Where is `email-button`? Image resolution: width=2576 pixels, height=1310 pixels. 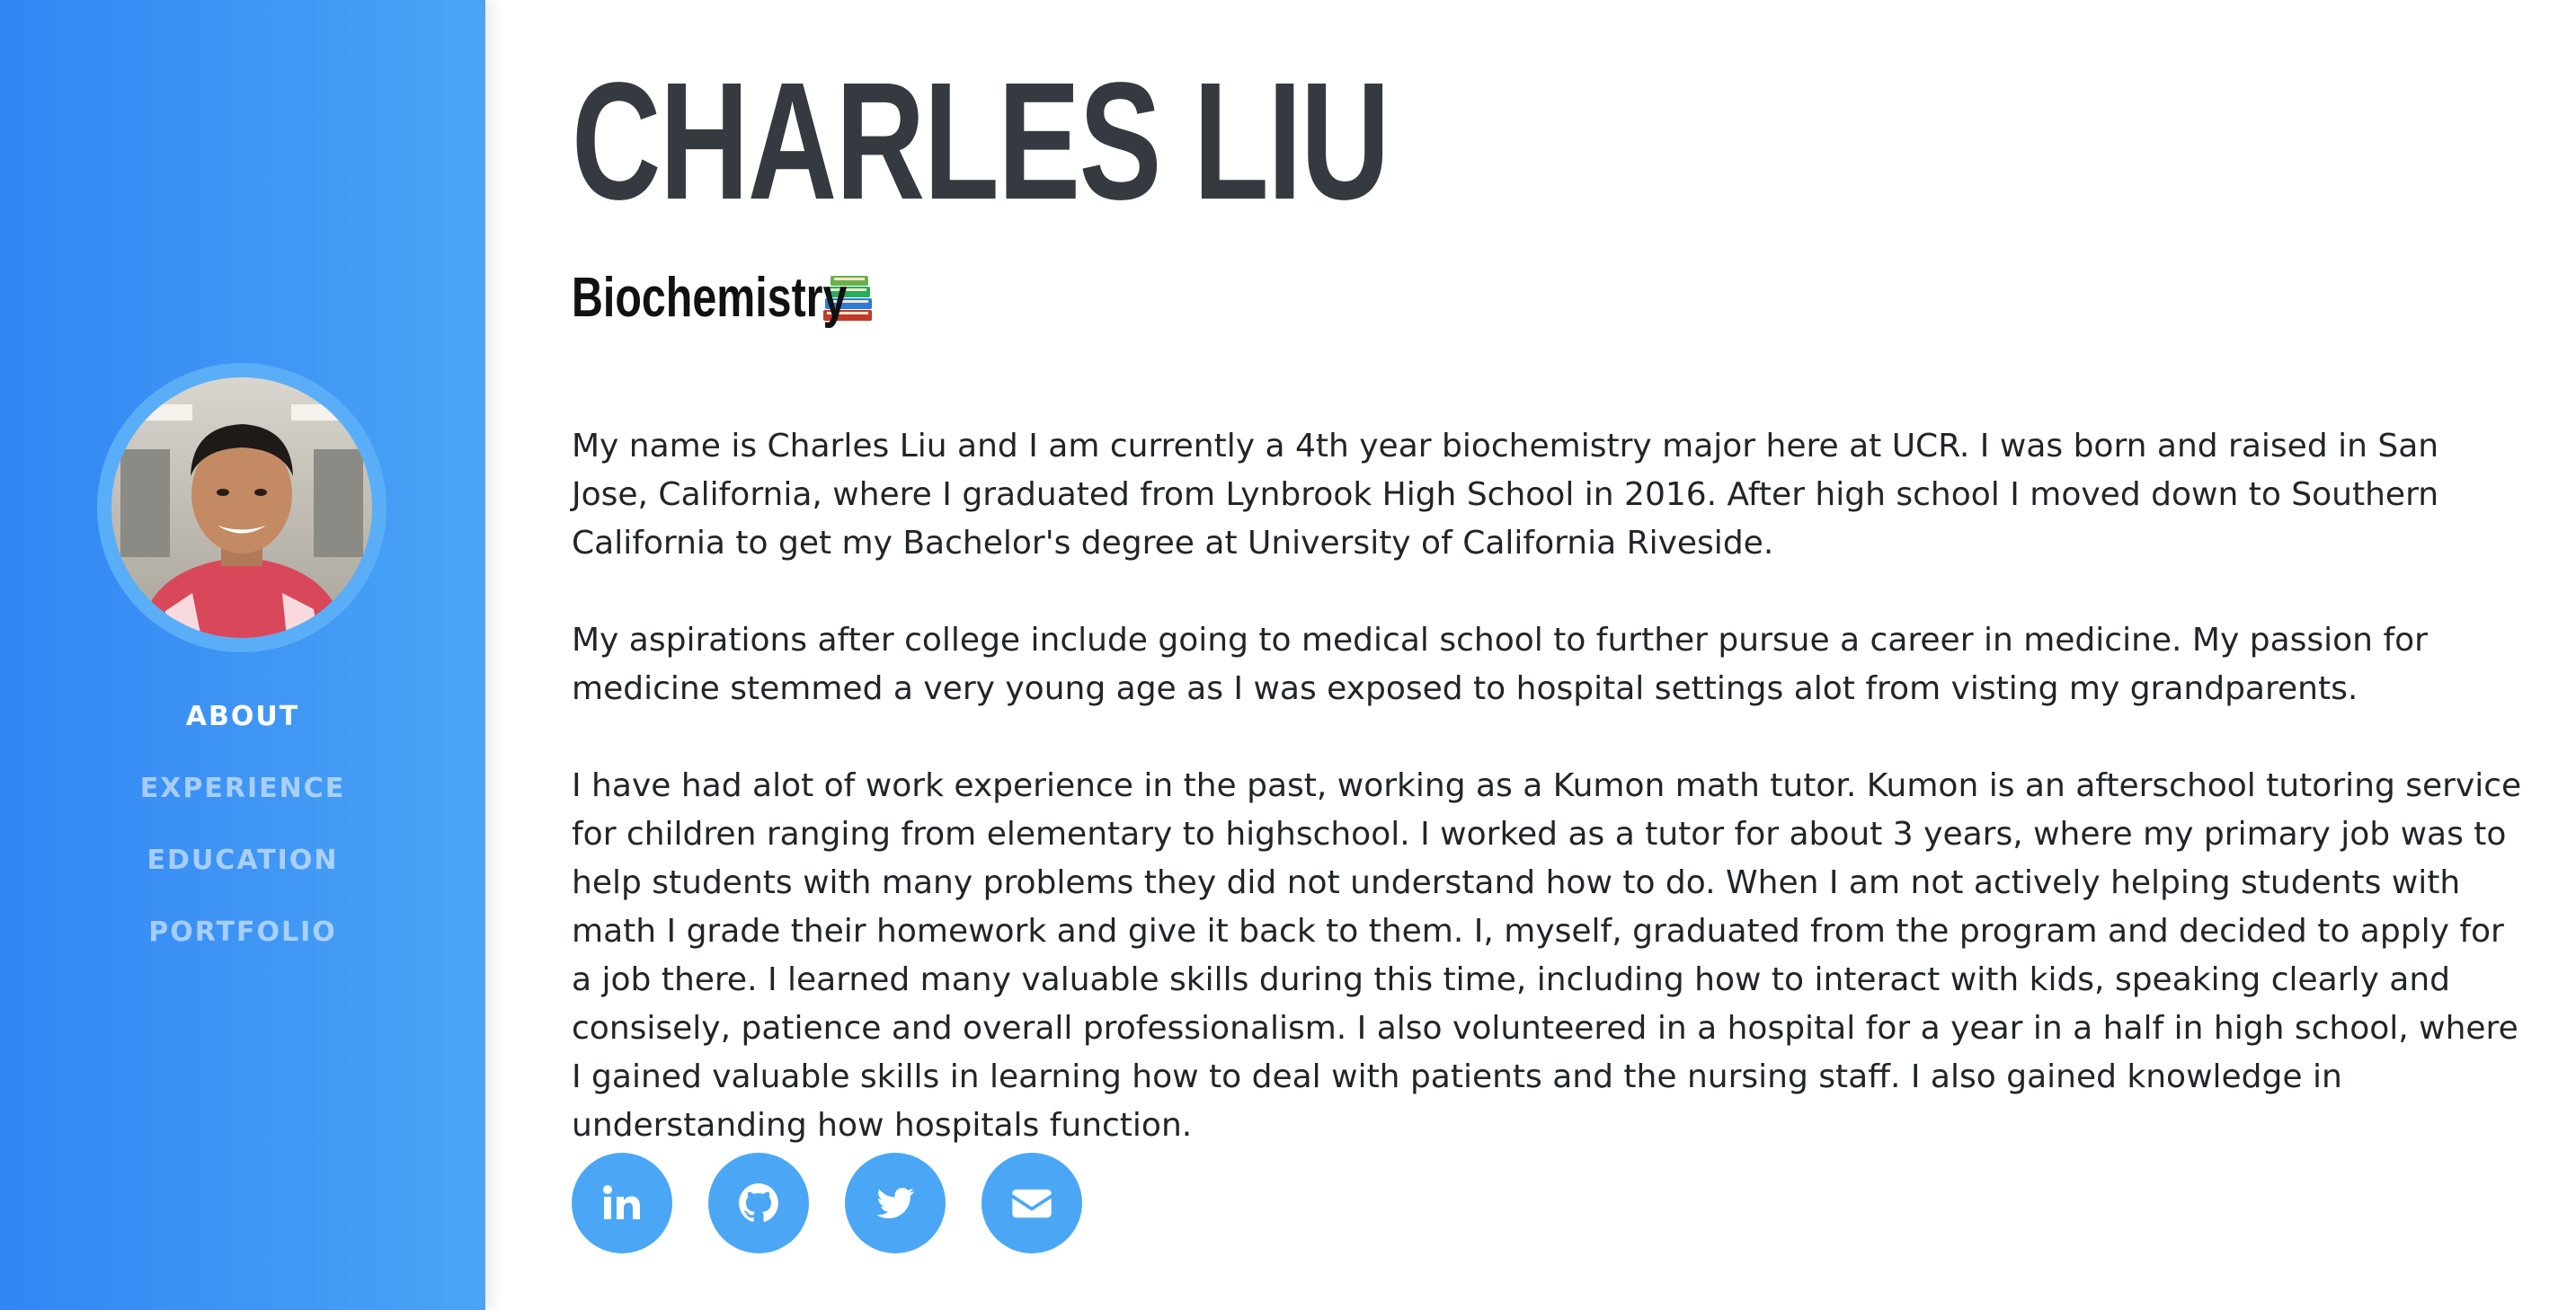
email-button is located at coordinates (1032, 1203).